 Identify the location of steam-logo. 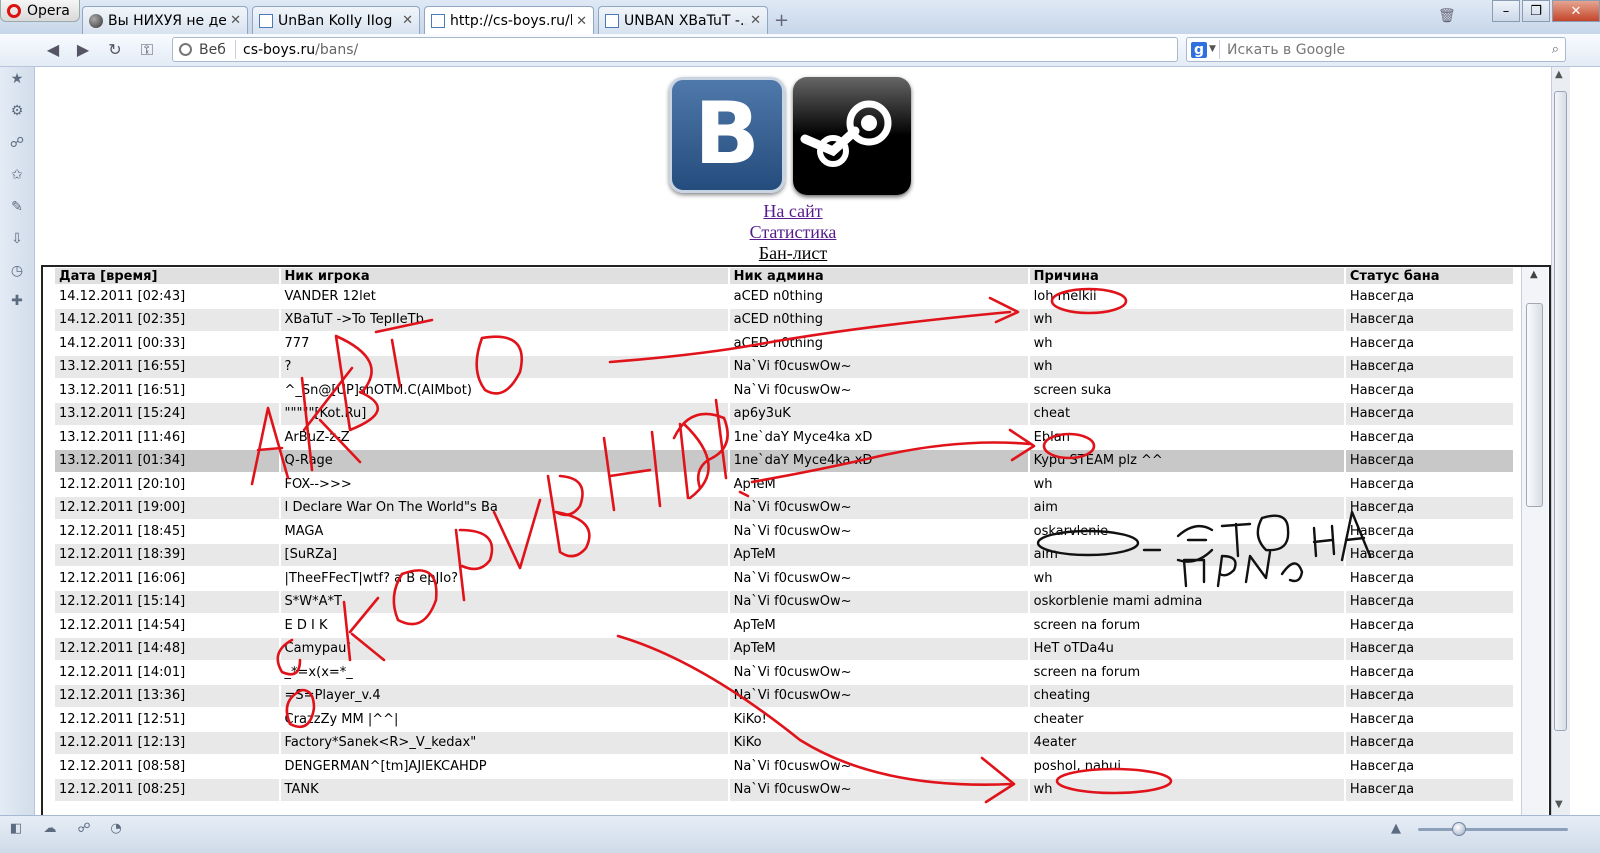
(852, 136).